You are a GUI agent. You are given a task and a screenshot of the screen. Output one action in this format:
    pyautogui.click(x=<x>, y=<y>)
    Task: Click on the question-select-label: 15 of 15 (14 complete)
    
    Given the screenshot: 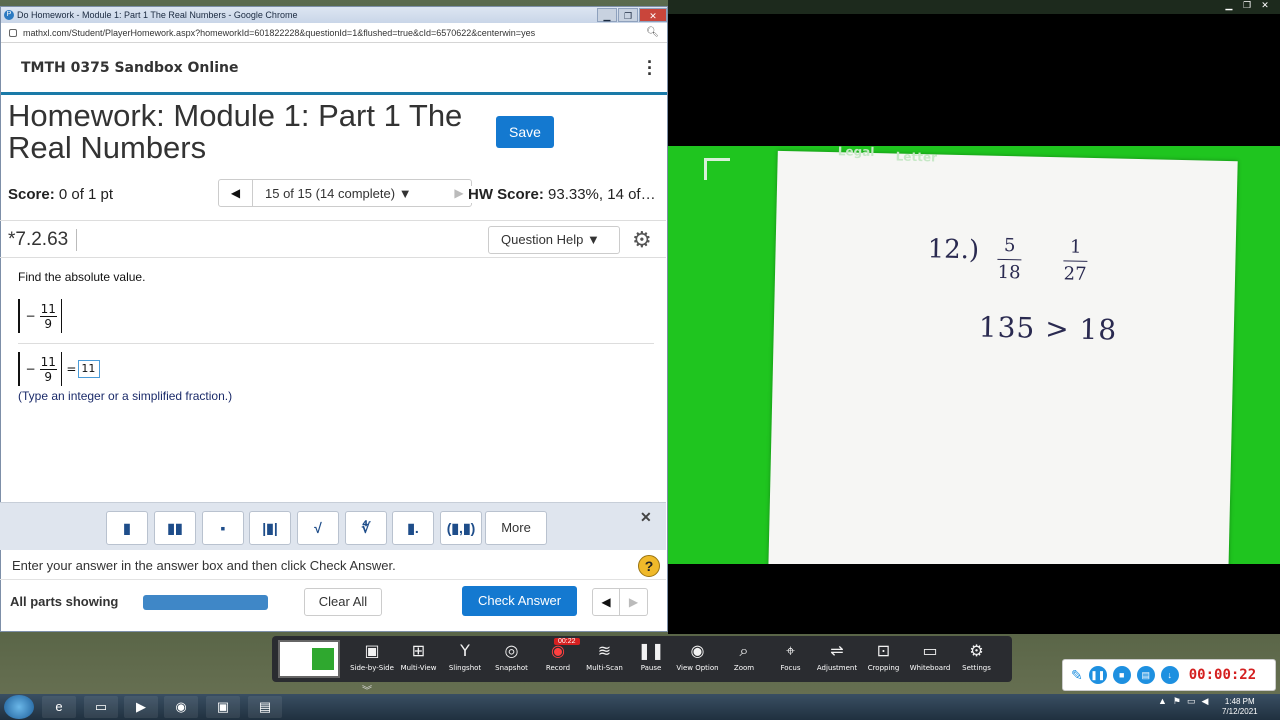 What is the action you would take?
    pyautogui.click(x=330, y=193)
    